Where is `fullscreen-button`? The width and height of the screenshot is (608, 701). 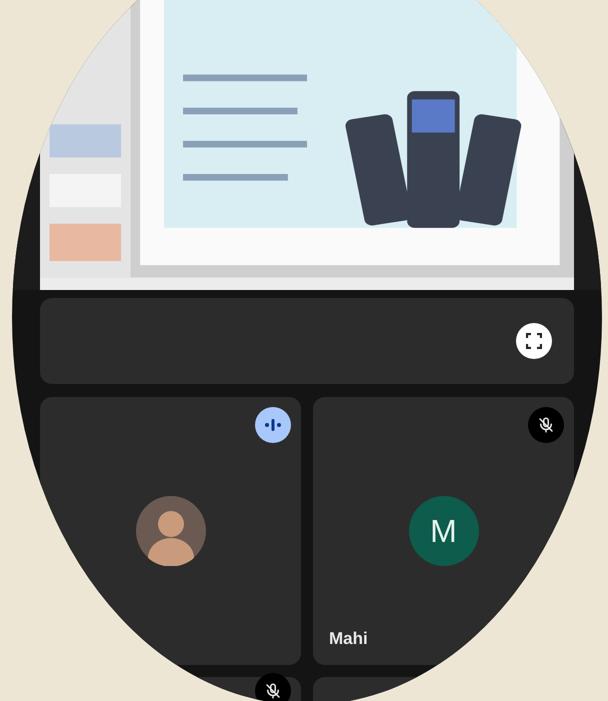 fullscreen-button is located at coordinates (534, 341).